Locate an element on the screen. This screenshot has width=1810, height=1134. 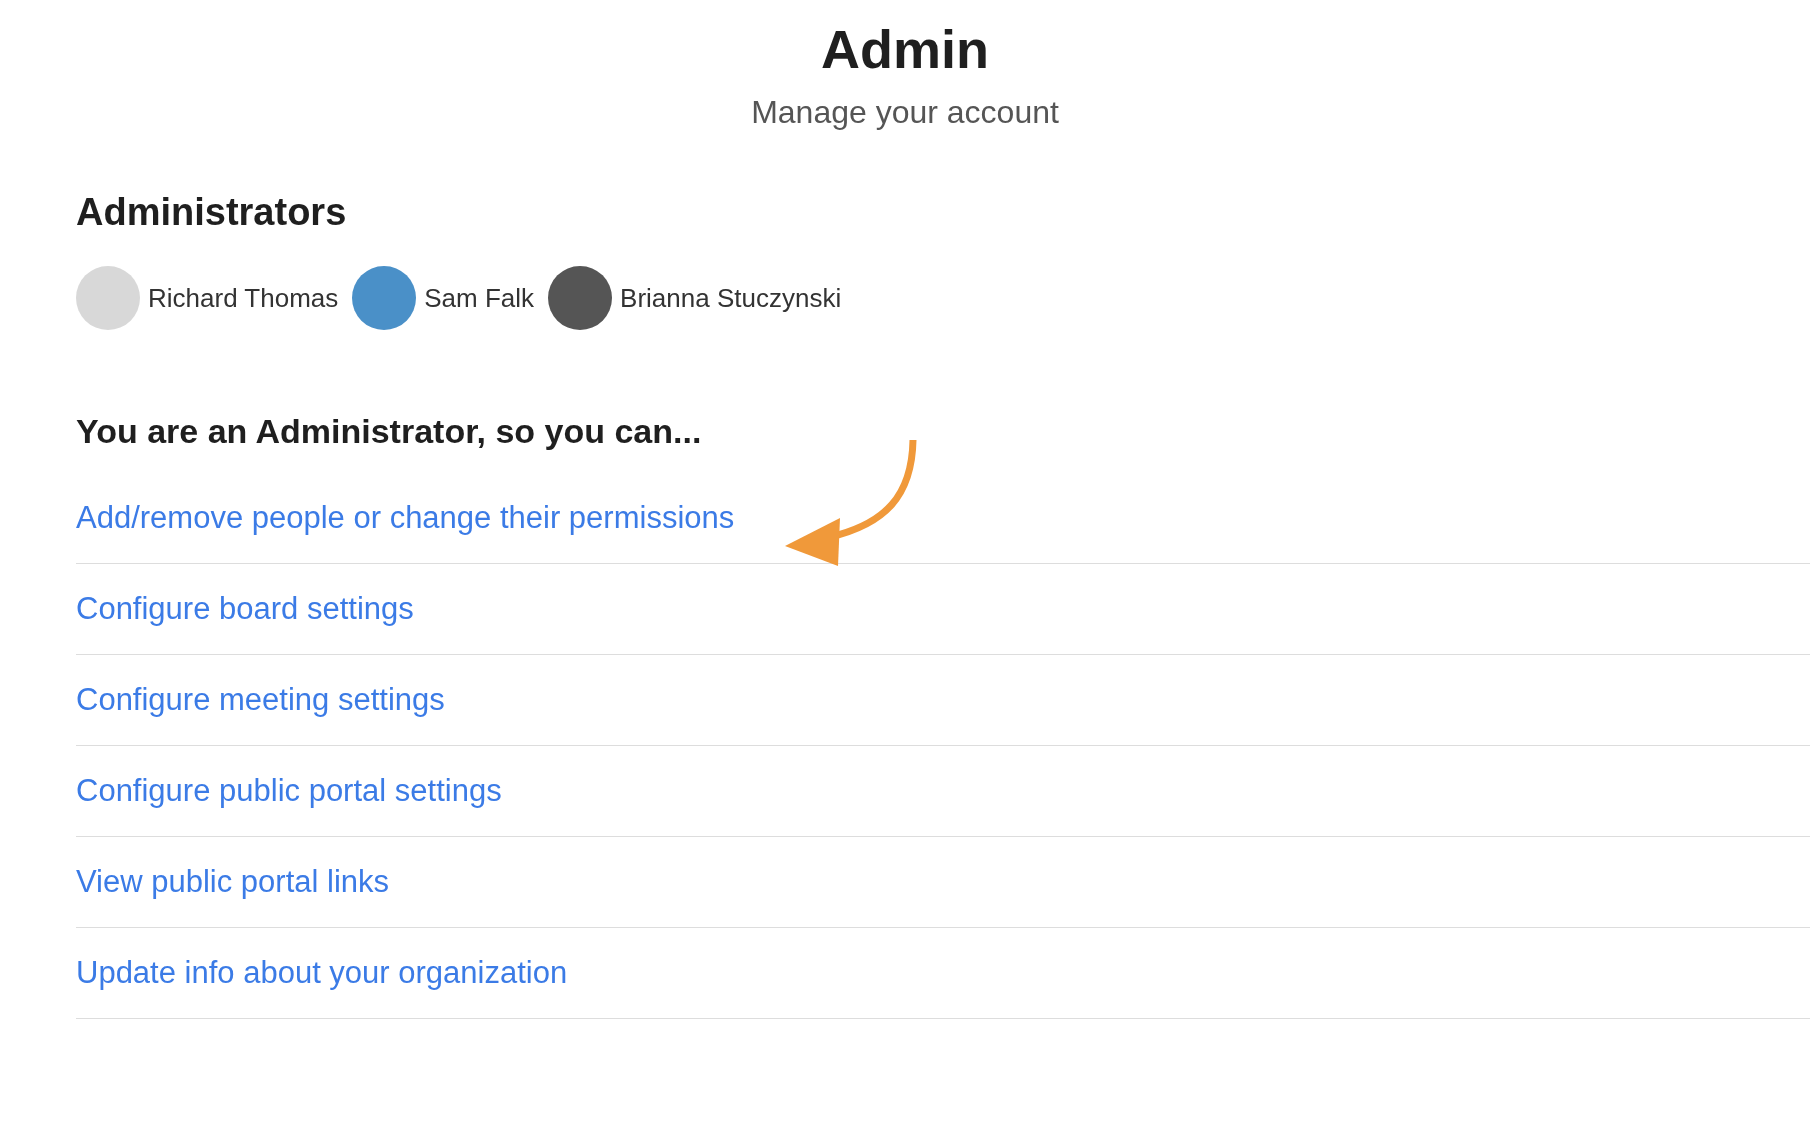
page-subtitle: Manage your account is located at coordinates (905, 113).